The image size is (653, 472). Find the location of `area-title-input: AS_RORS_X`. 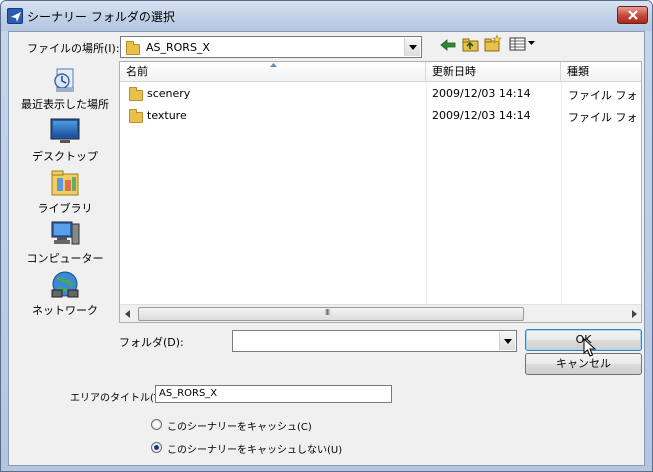

area-title-input: AS_RORS_X is located at coordinates (273, 394).